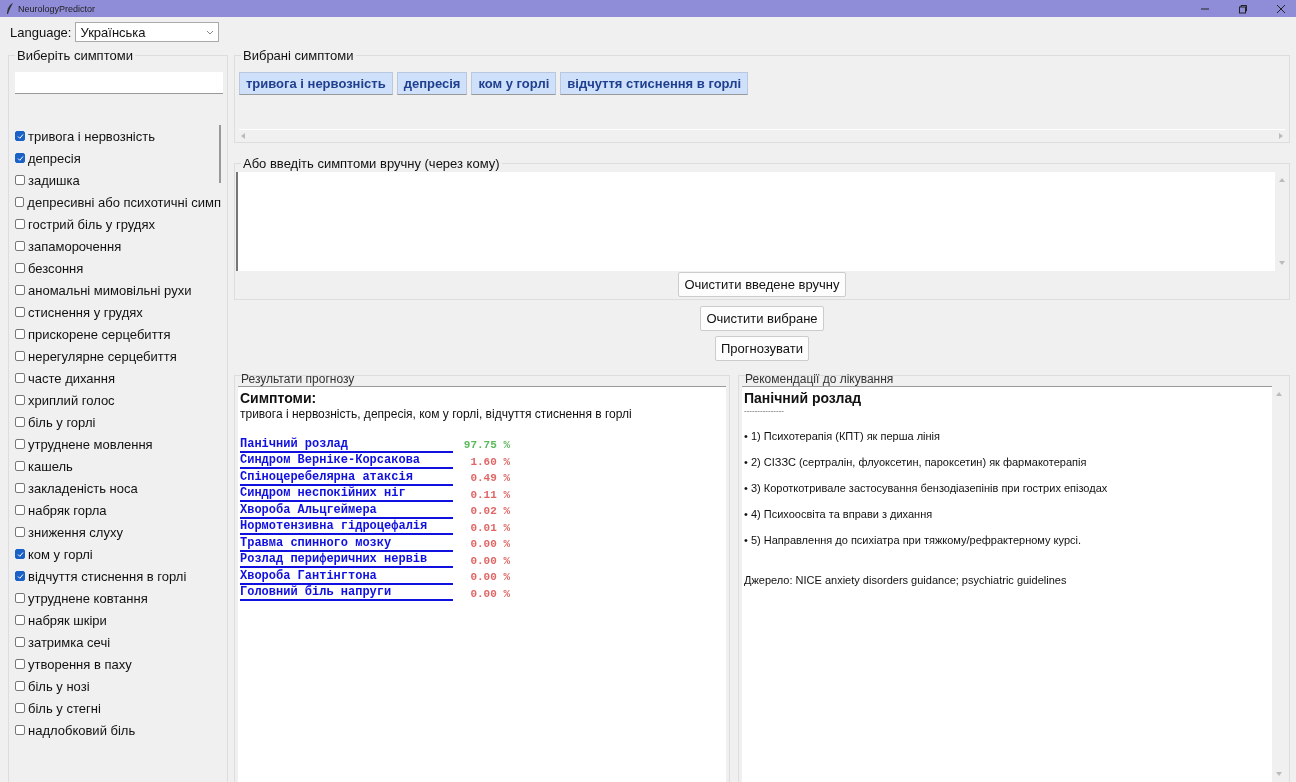  Describe the element at coordinates (514, 83) in the screenshot. I see `symptom-chip: ком у горлі` at that location.